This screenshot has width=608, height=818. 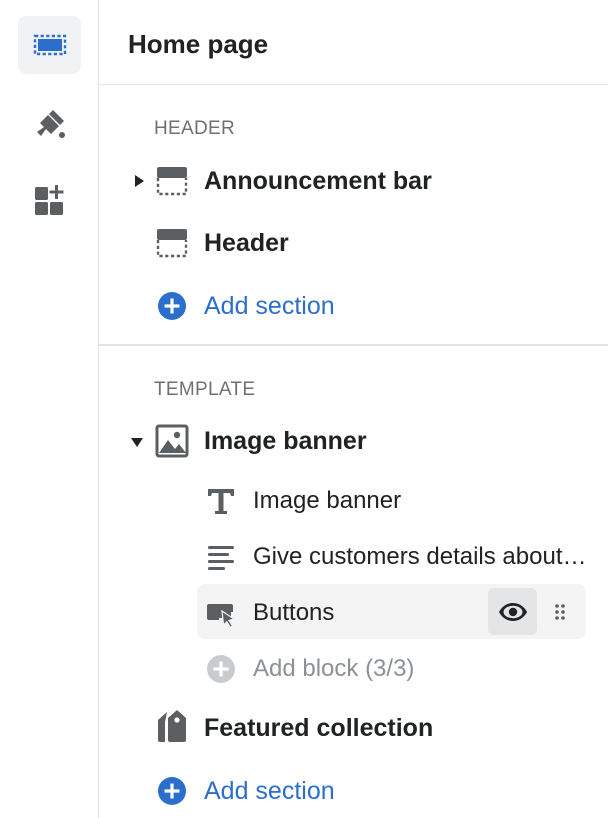 I want to click on add-block-button: Add block (3/3), so click(x=391, y=669).